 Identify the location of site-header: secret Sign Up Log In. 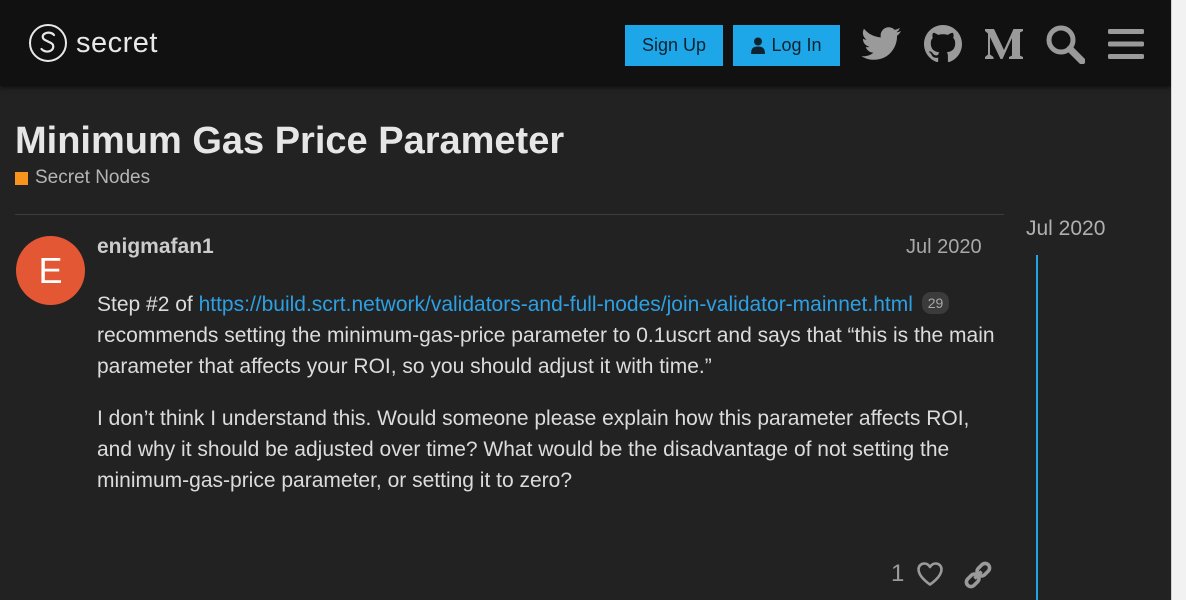
(585, 43).